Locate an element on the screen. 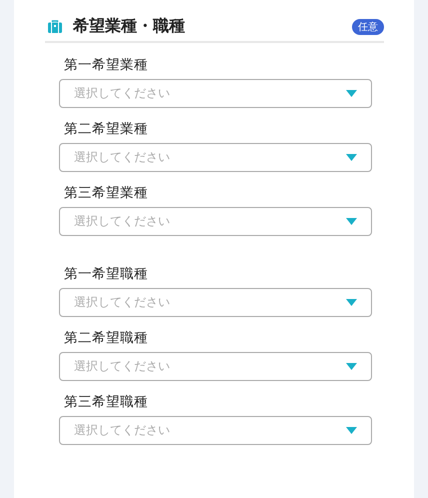 The height and width of the screenshot is (498, 428). briefcase-icon is located at coordinates (55, 26).